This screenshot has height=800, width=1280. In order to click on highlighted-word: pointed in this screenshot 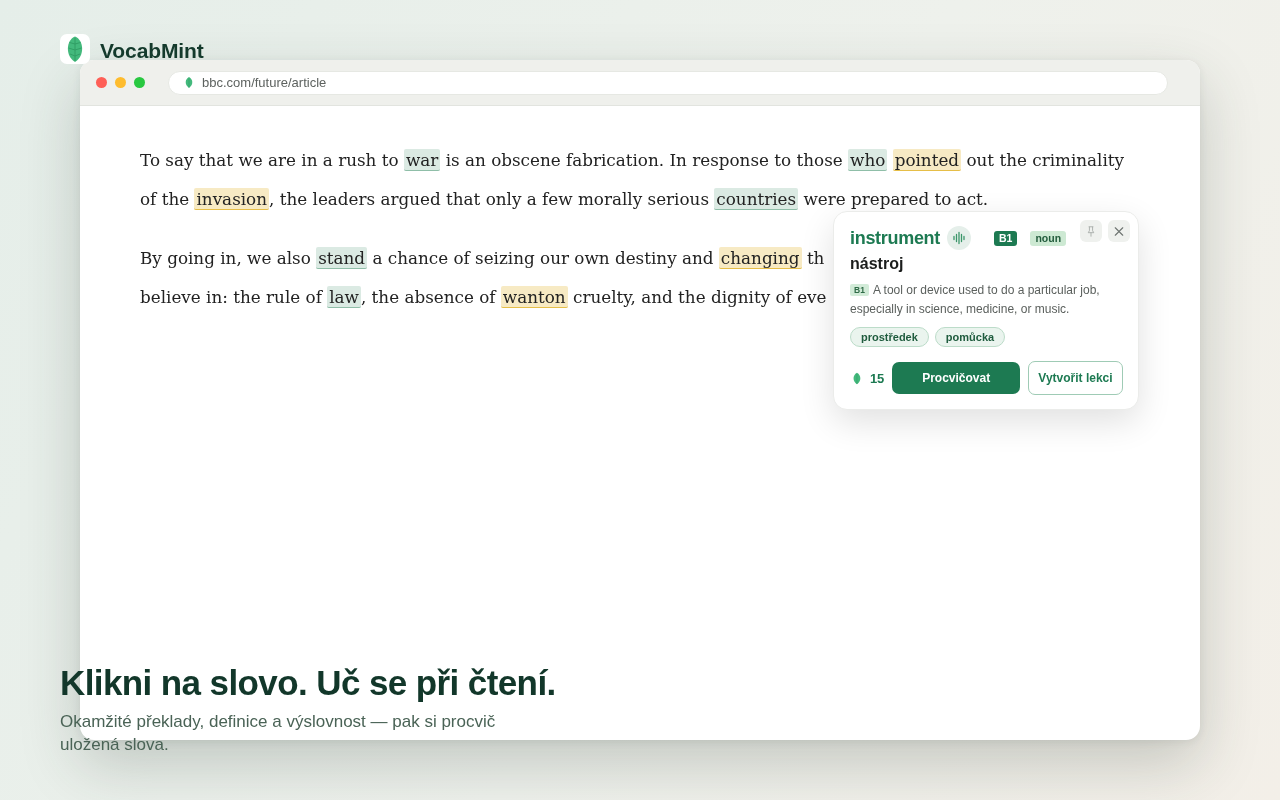, I will do `click(927, 160)`.